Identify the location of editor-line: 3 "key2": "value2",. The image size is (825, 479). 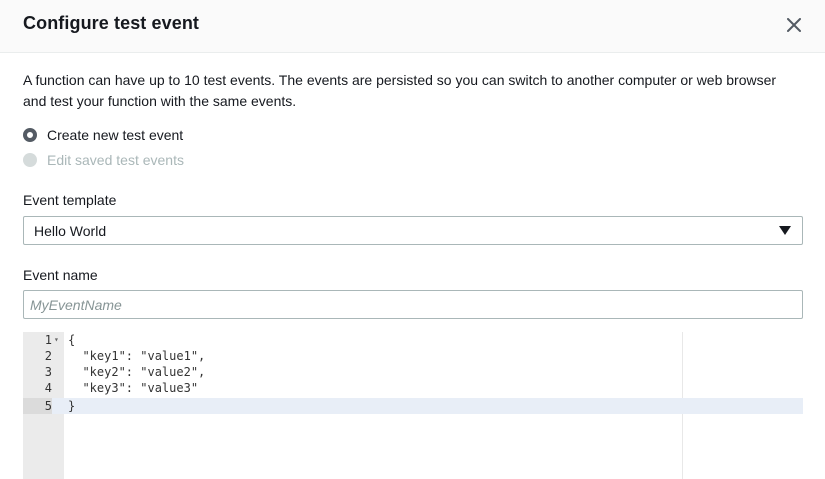
(413, 372).